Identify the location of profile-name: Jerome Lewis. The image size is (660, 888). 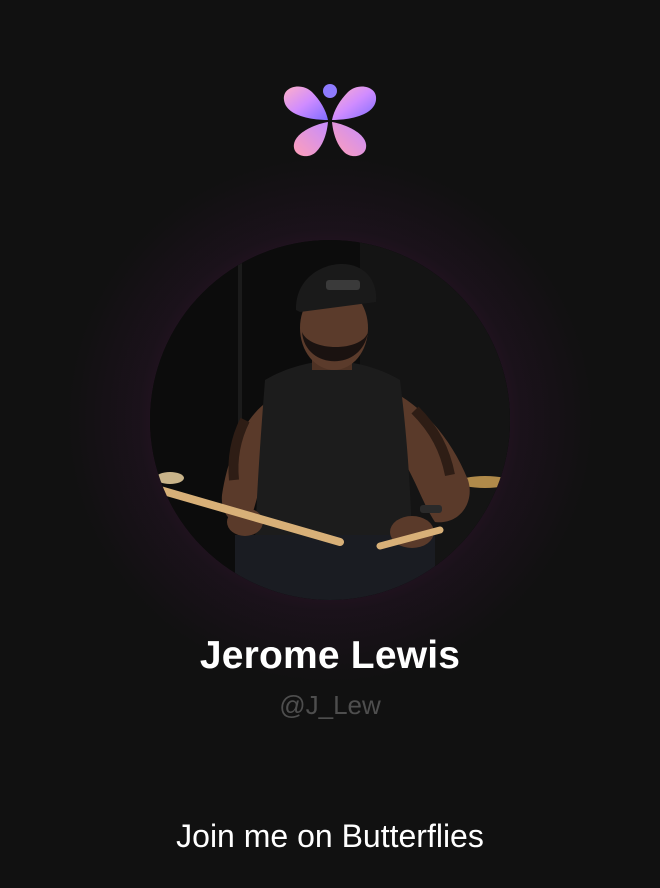
(330, 655).